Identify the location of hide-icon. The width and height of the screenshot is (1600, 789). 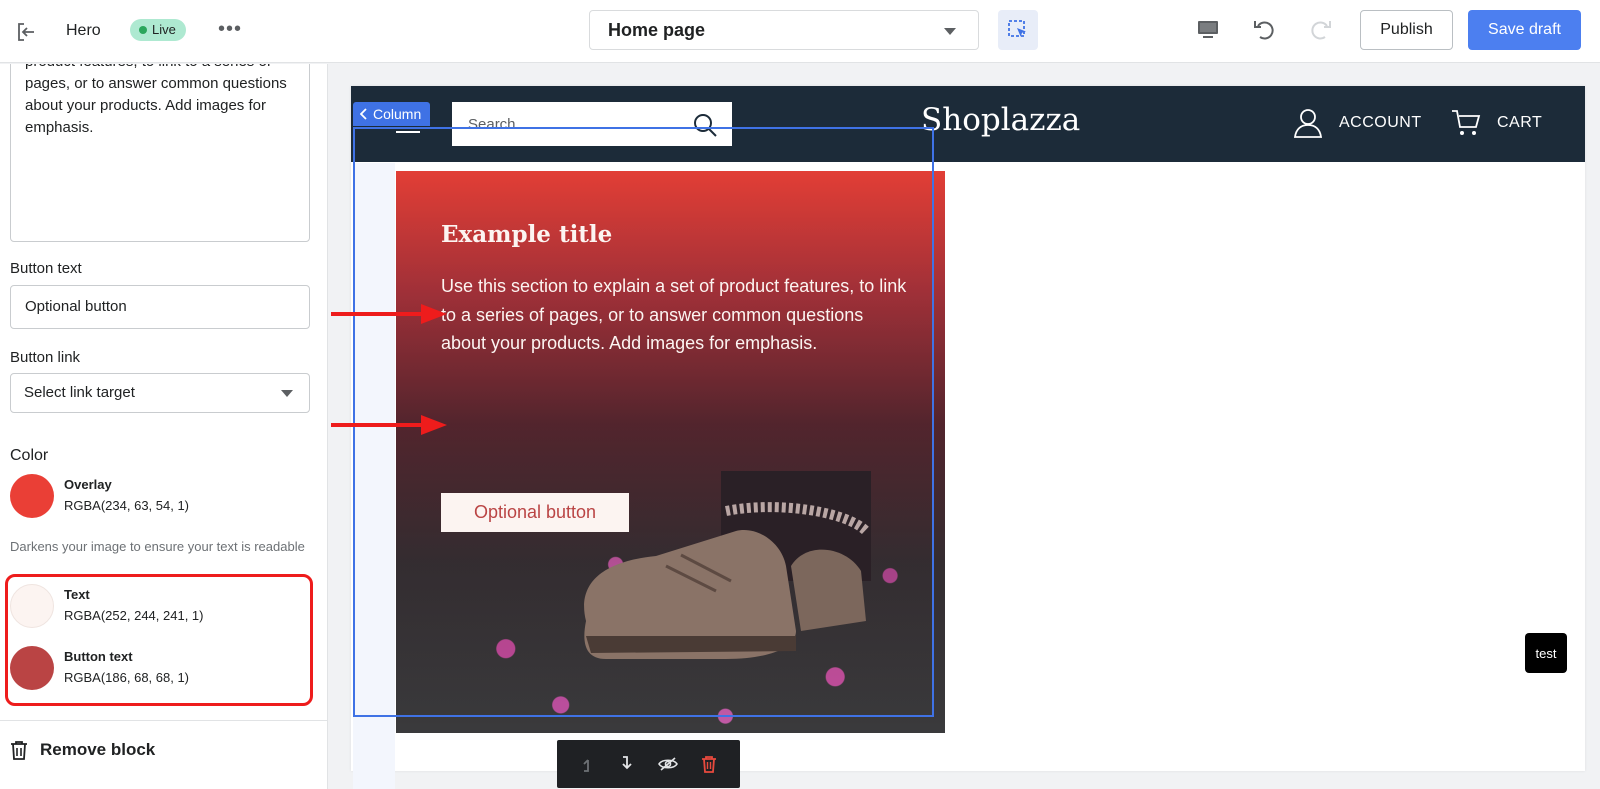
(667, 764).